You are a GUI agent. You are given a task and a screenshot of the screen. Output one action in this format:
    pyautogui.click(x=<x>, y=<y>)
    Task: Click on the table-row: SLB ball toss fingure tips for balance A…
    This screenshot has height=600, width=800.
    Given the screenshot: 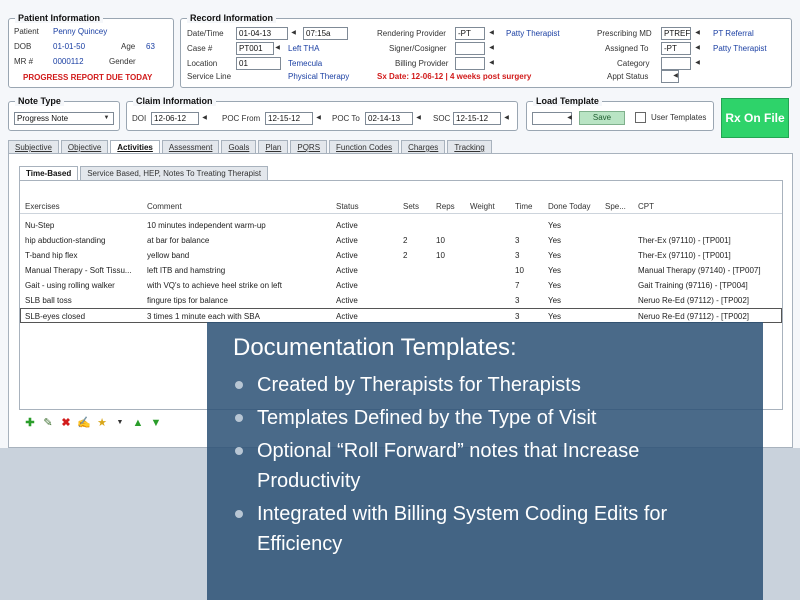 What is the action you would take?
    pyautogui.click(x=401, y=300)
    